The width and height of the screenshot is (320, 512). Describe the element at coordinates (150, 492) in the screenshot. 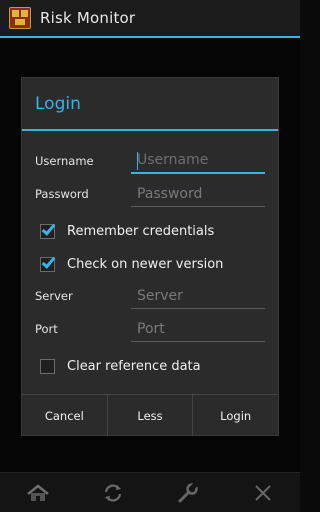

I see `bottom-action-bar` at that location.